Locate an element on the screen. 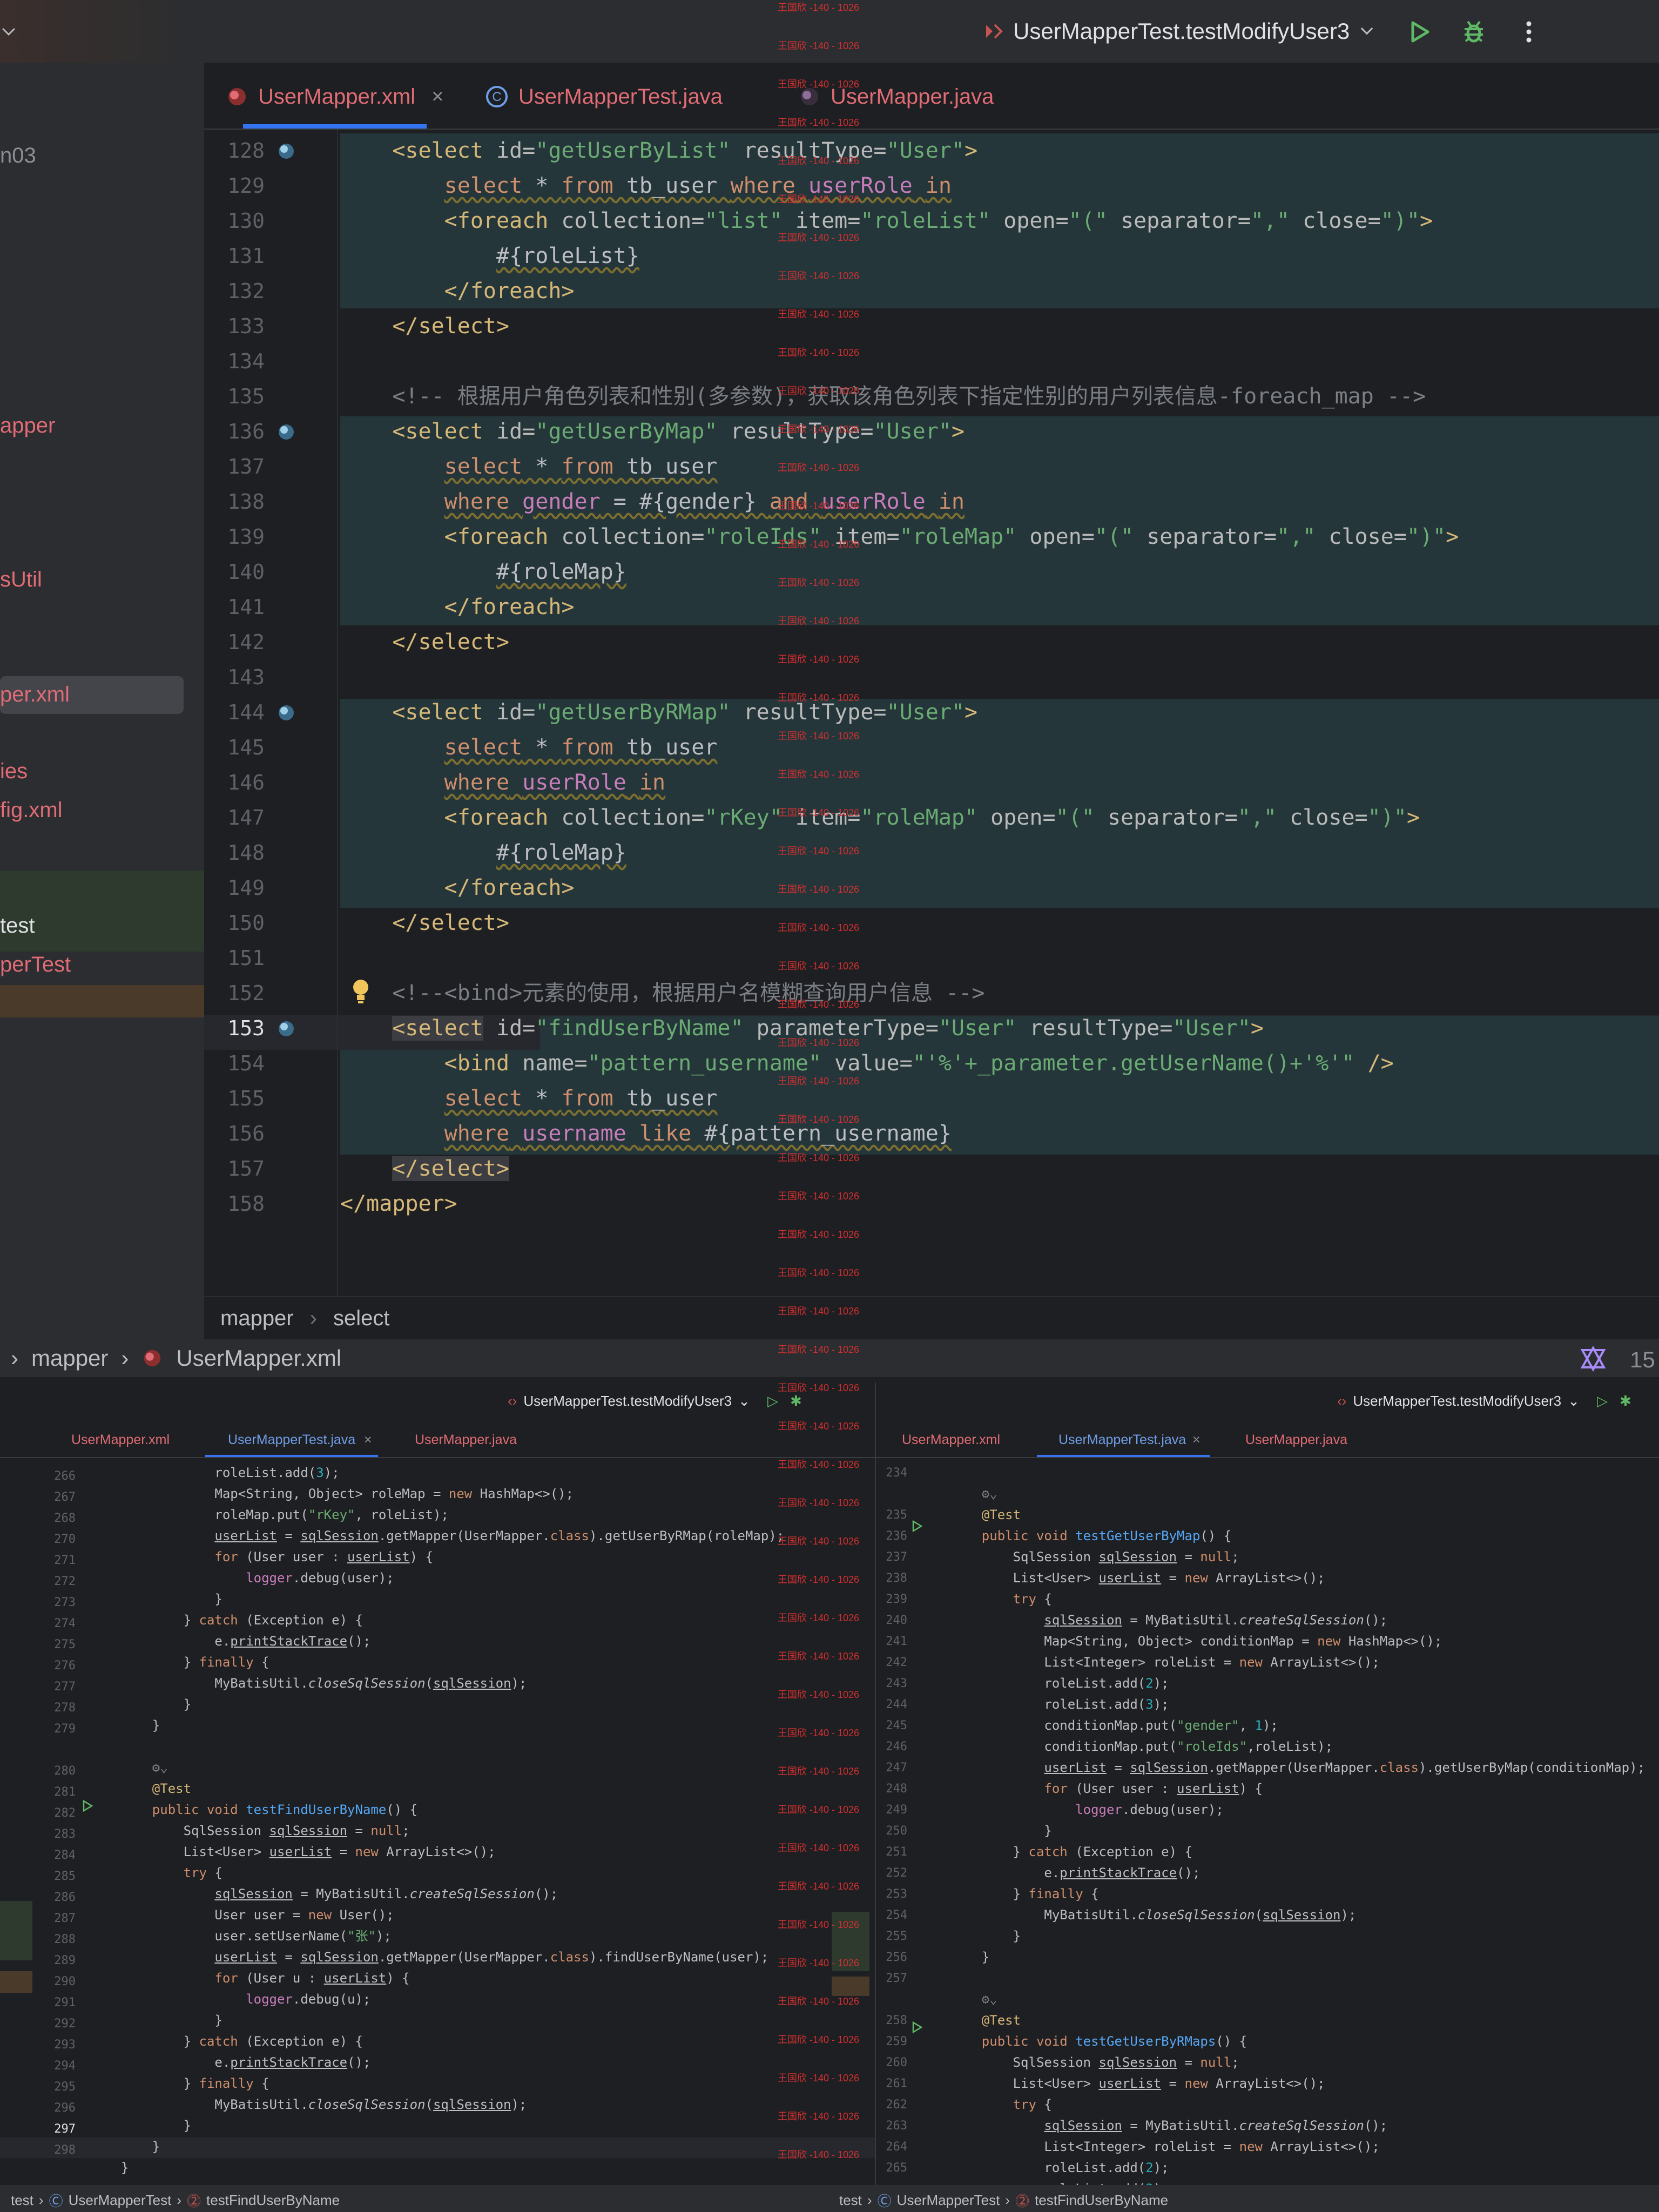  chevron-down-icon: ⌄ is located at coordinates (744, 1400).